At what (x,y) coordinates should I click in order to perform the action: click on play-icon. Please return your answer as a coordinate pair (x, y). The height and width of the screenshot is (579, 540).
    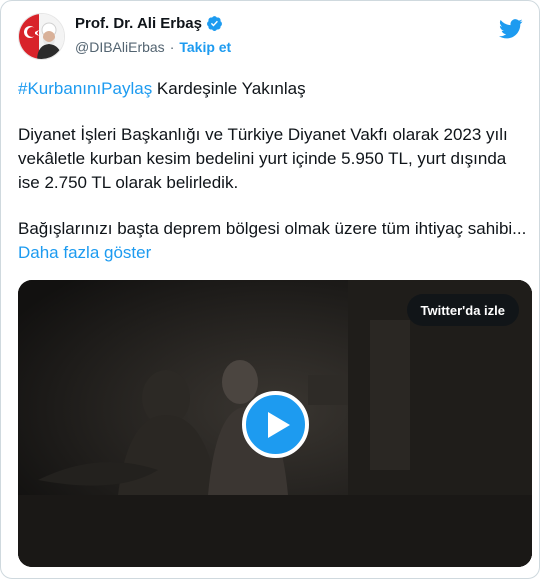
    Looking at the image, I should click on (278, 424).